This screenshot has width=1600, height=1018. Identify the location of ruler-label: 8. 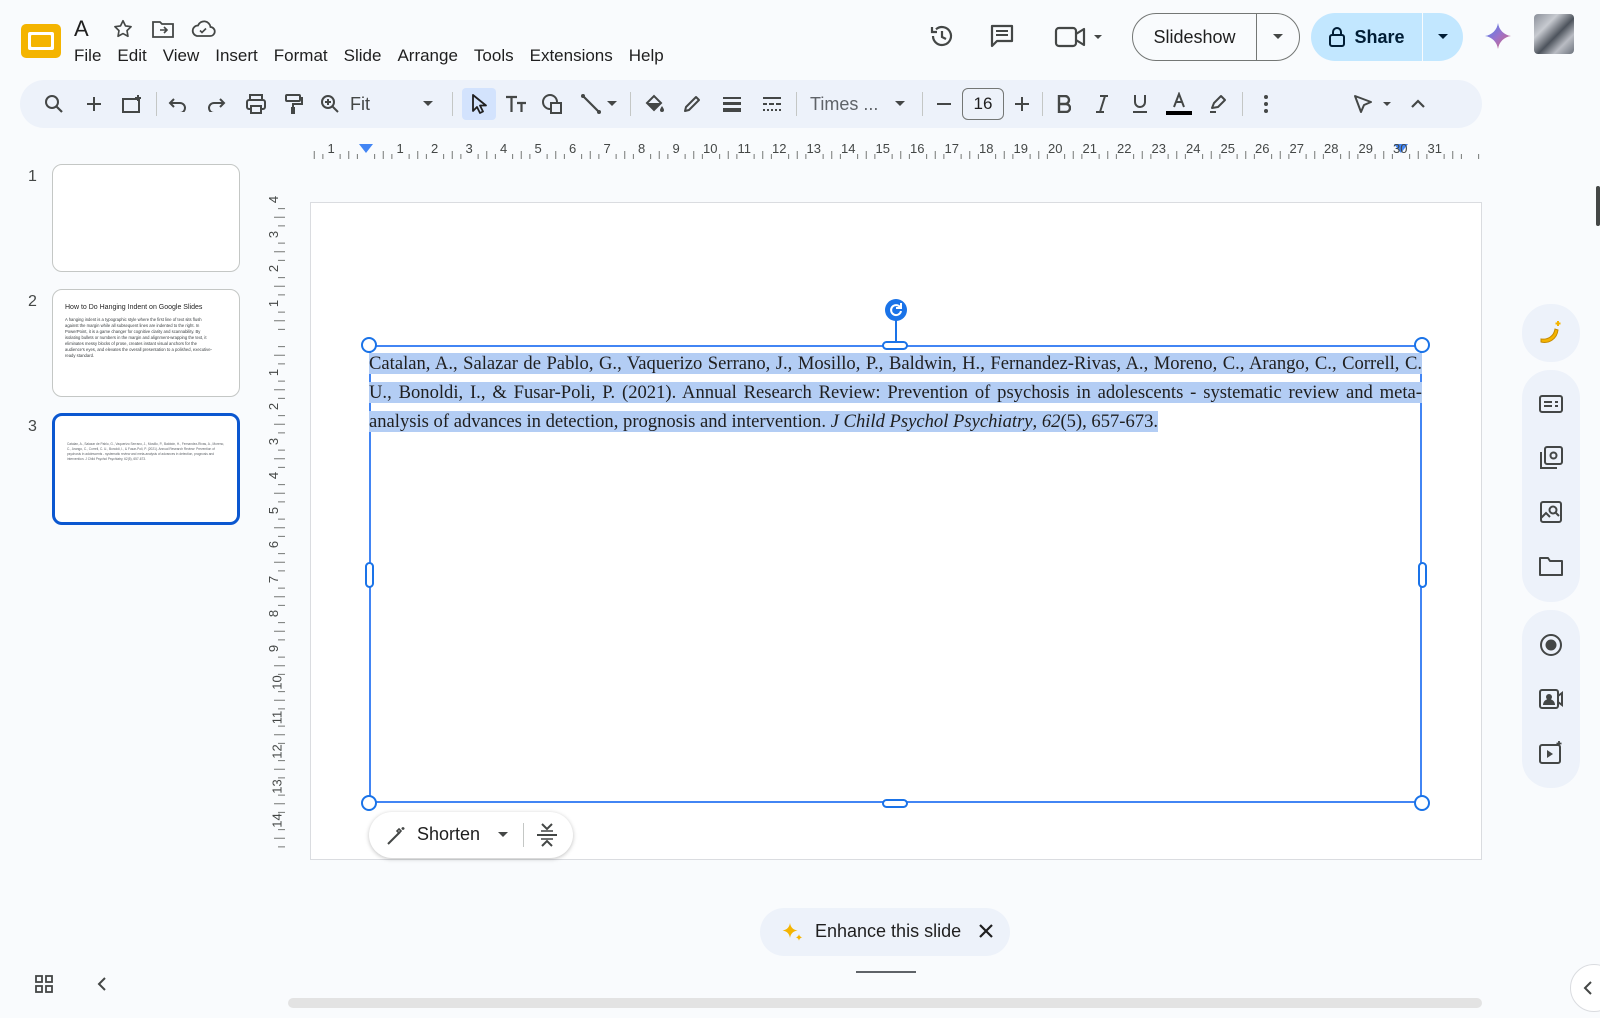
(642, 148).